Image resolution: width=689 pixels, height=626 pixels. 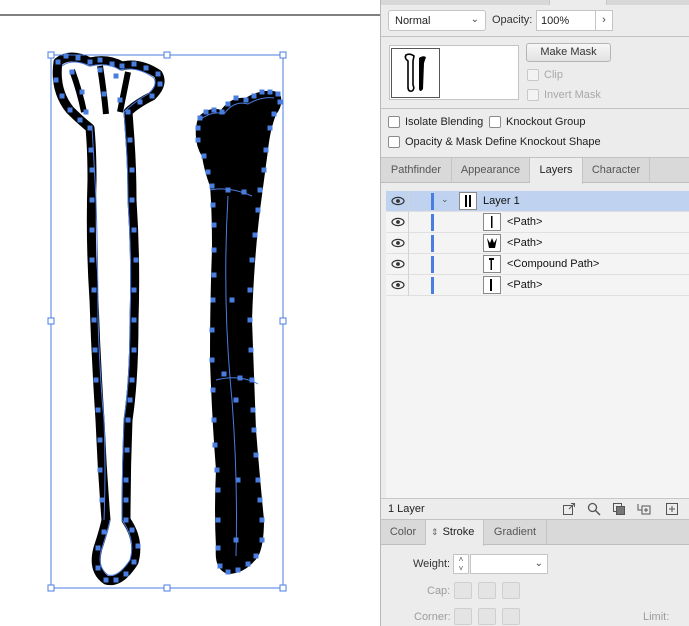 I want to click on bevel-join-icon, so click(x=511, y=616).